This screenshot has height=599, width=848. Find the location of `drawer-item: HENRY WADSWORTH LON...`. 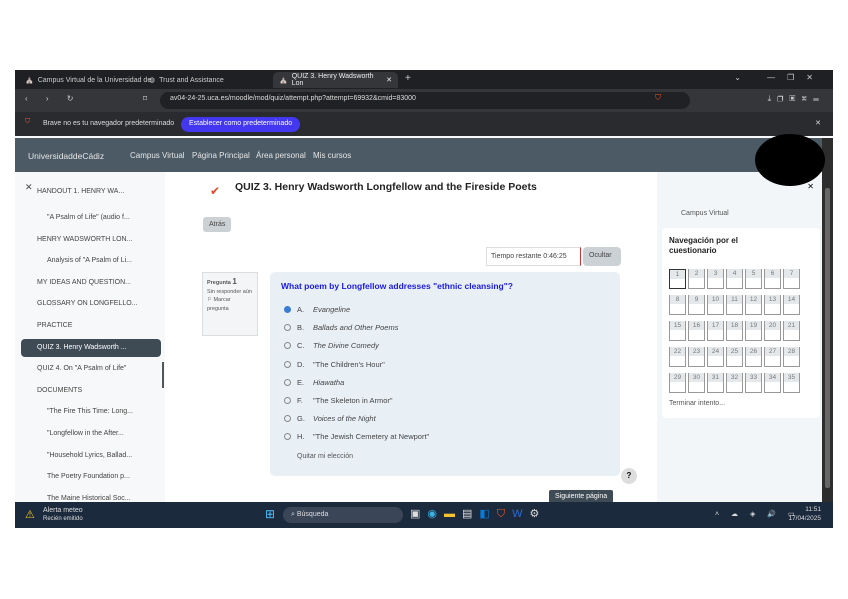

drawer-item: HENRY WADSWORTH LON... is located at coordinates (91, 240).